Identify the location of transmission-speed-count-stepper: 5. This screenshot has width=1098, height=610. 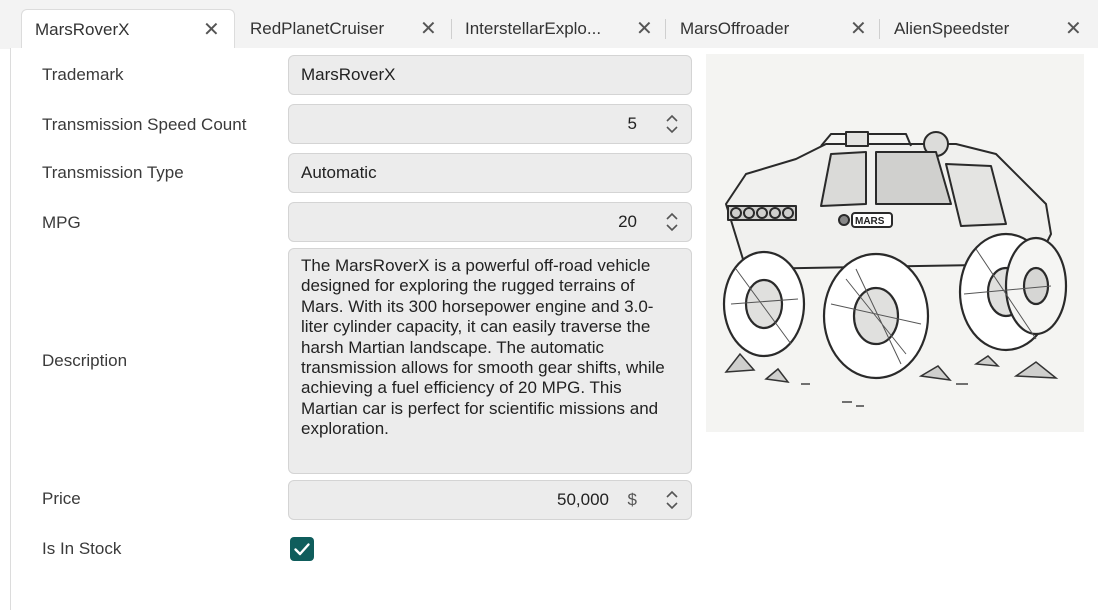
(490, 124).